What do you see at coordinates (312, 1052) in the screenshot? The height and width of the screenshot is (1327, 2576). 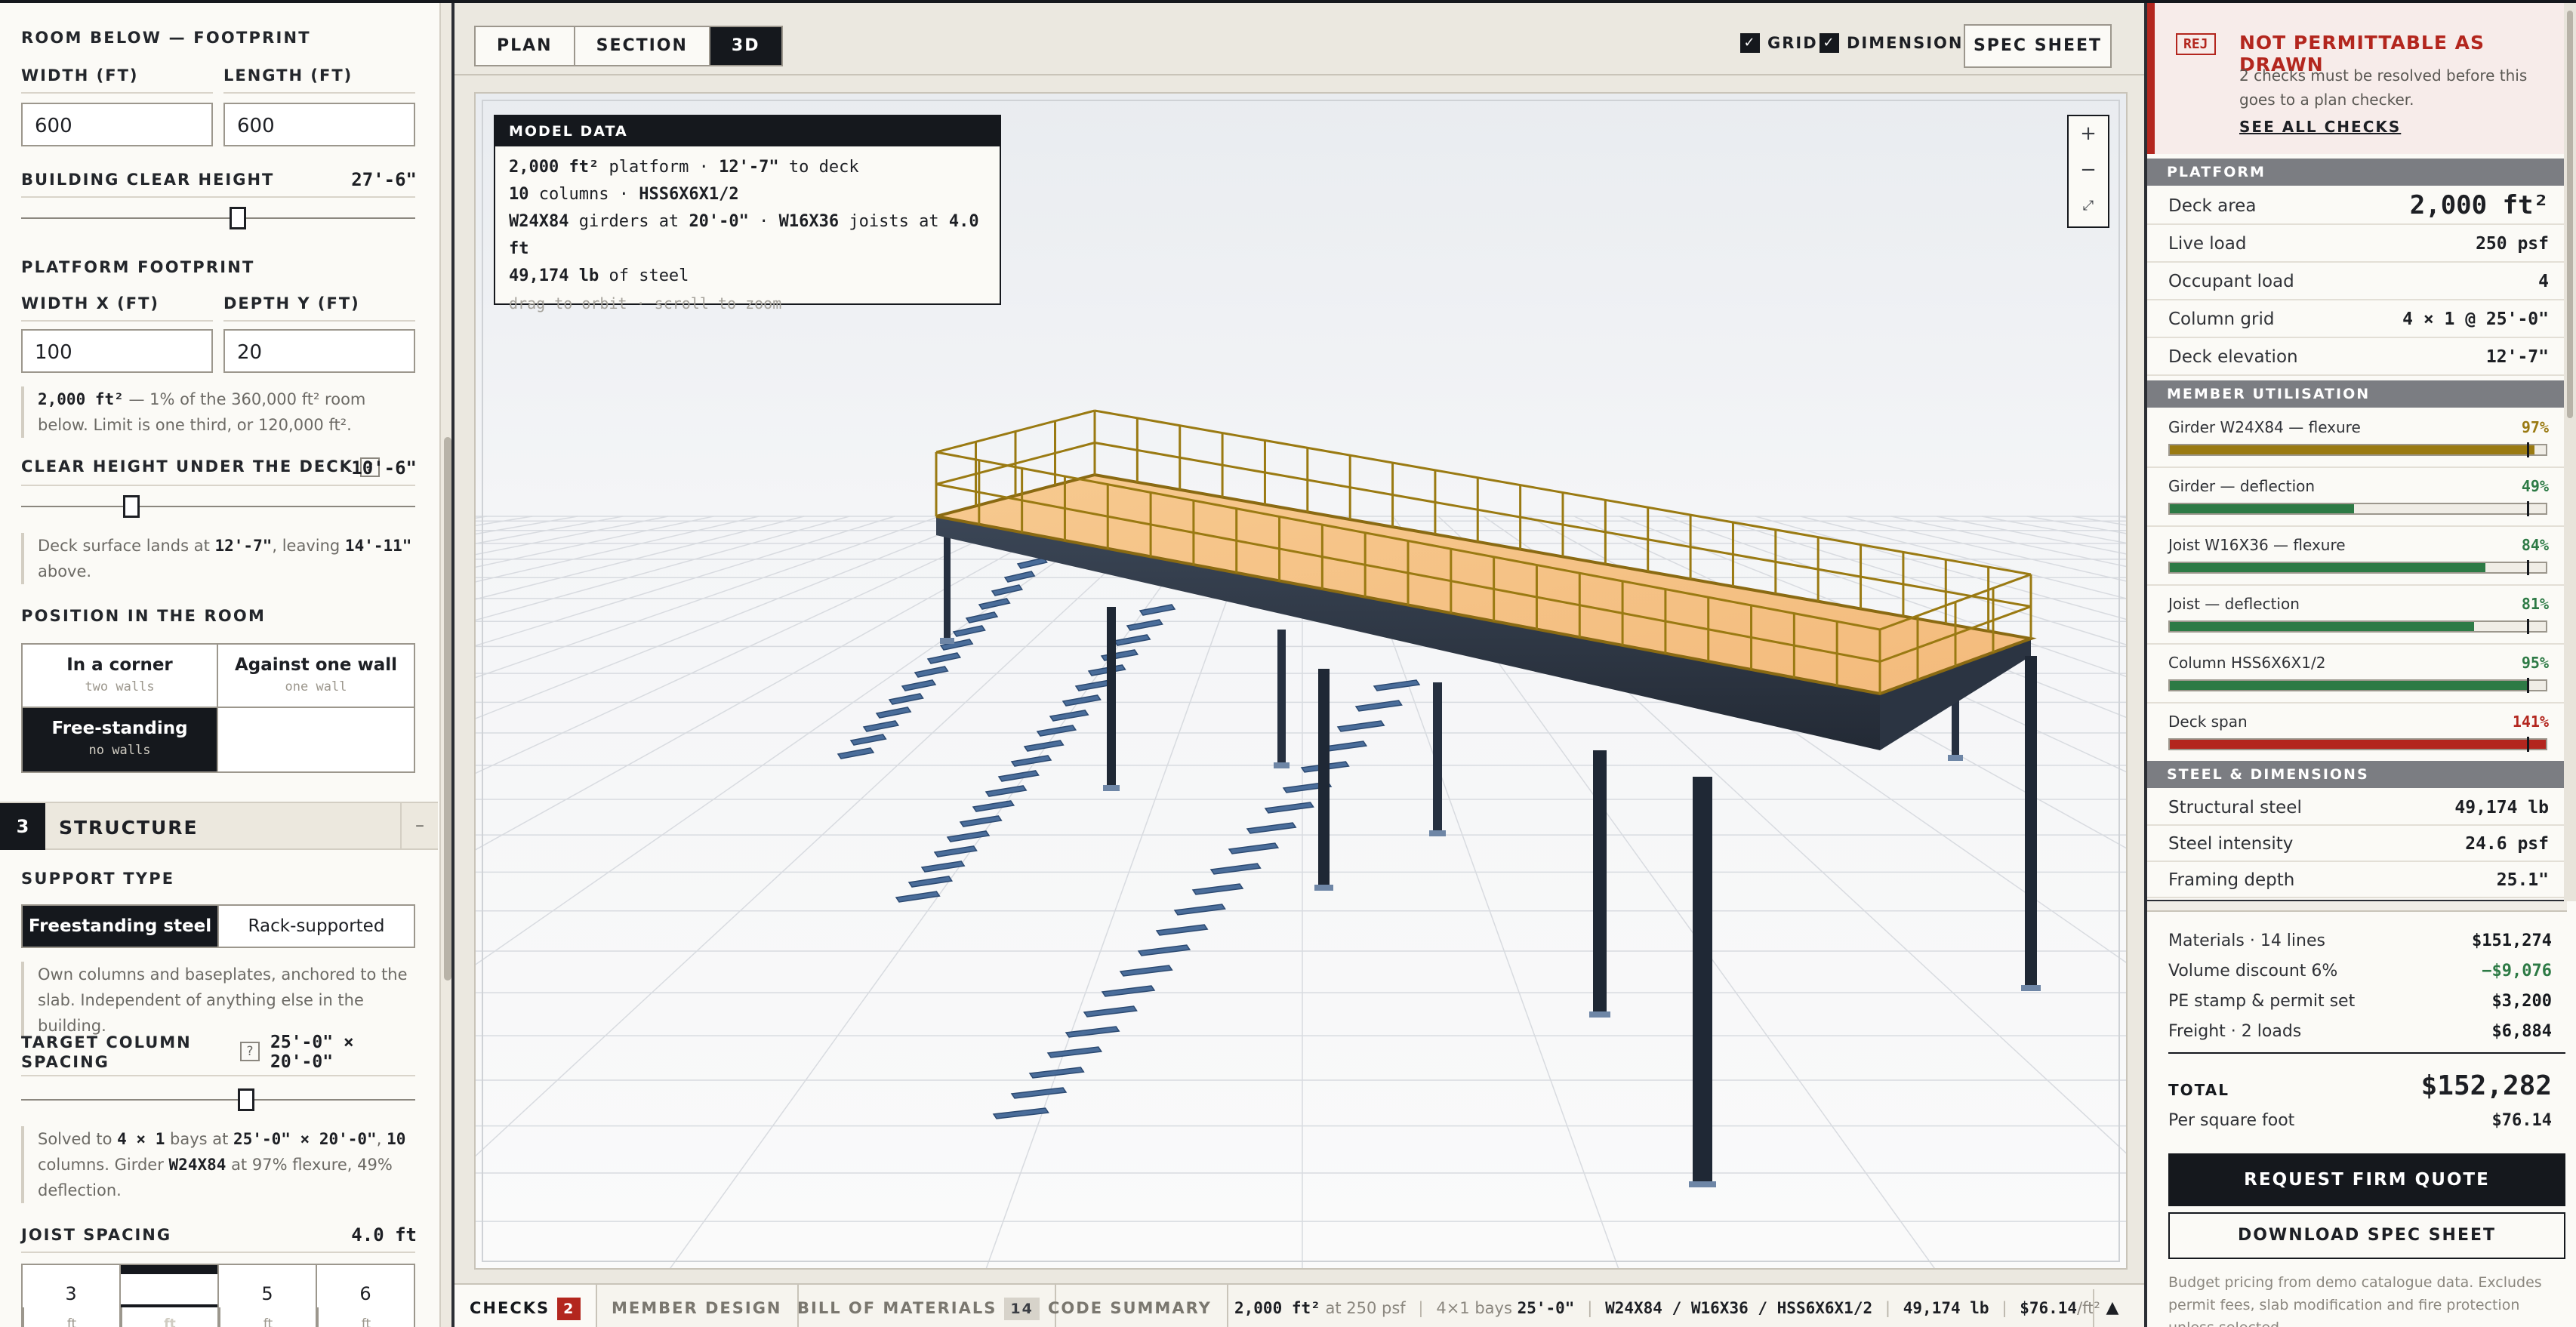 I see `column-spacing-value: 25'-0" × 20'-0"` at bounding box center [312, 1052].